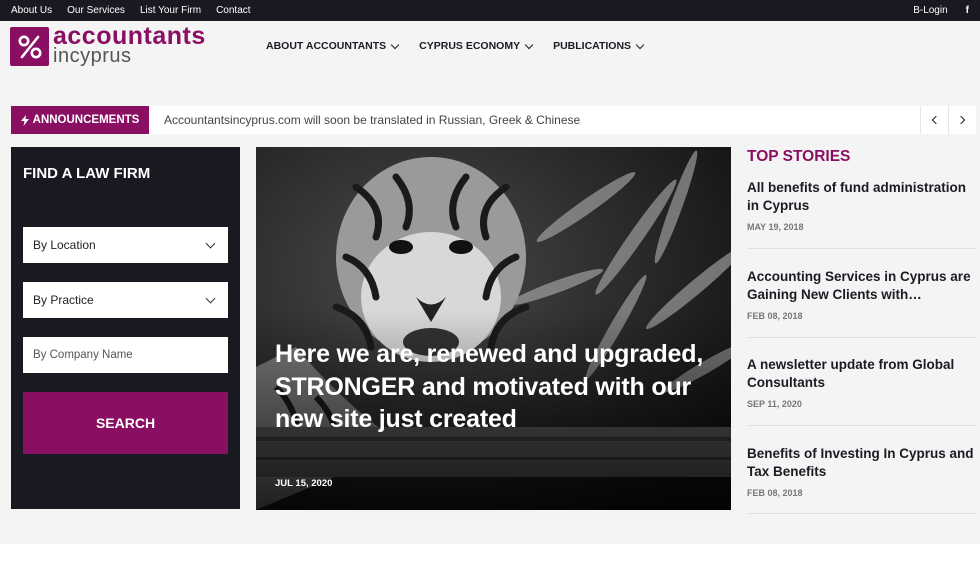 The width and height of the screenshot is (980, 569). Describe the element at coordinates (967, 10) in the screenshot. I see `facebook-icon: f` at that location.